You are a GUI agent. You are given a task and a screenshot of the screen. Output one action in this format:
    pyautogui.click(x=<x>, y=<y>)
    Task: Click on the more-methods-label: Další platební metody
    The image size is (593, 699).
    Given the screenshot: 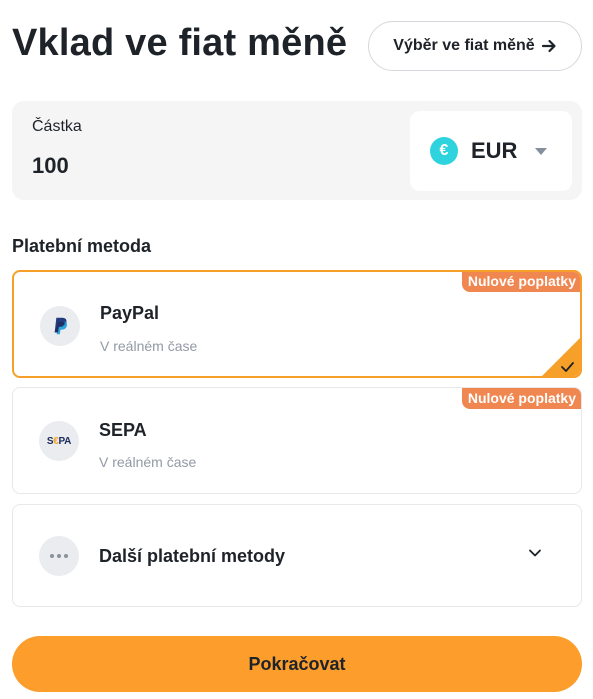 What is the action you would take?
    pyautogui.click(x=192, y=556)
    